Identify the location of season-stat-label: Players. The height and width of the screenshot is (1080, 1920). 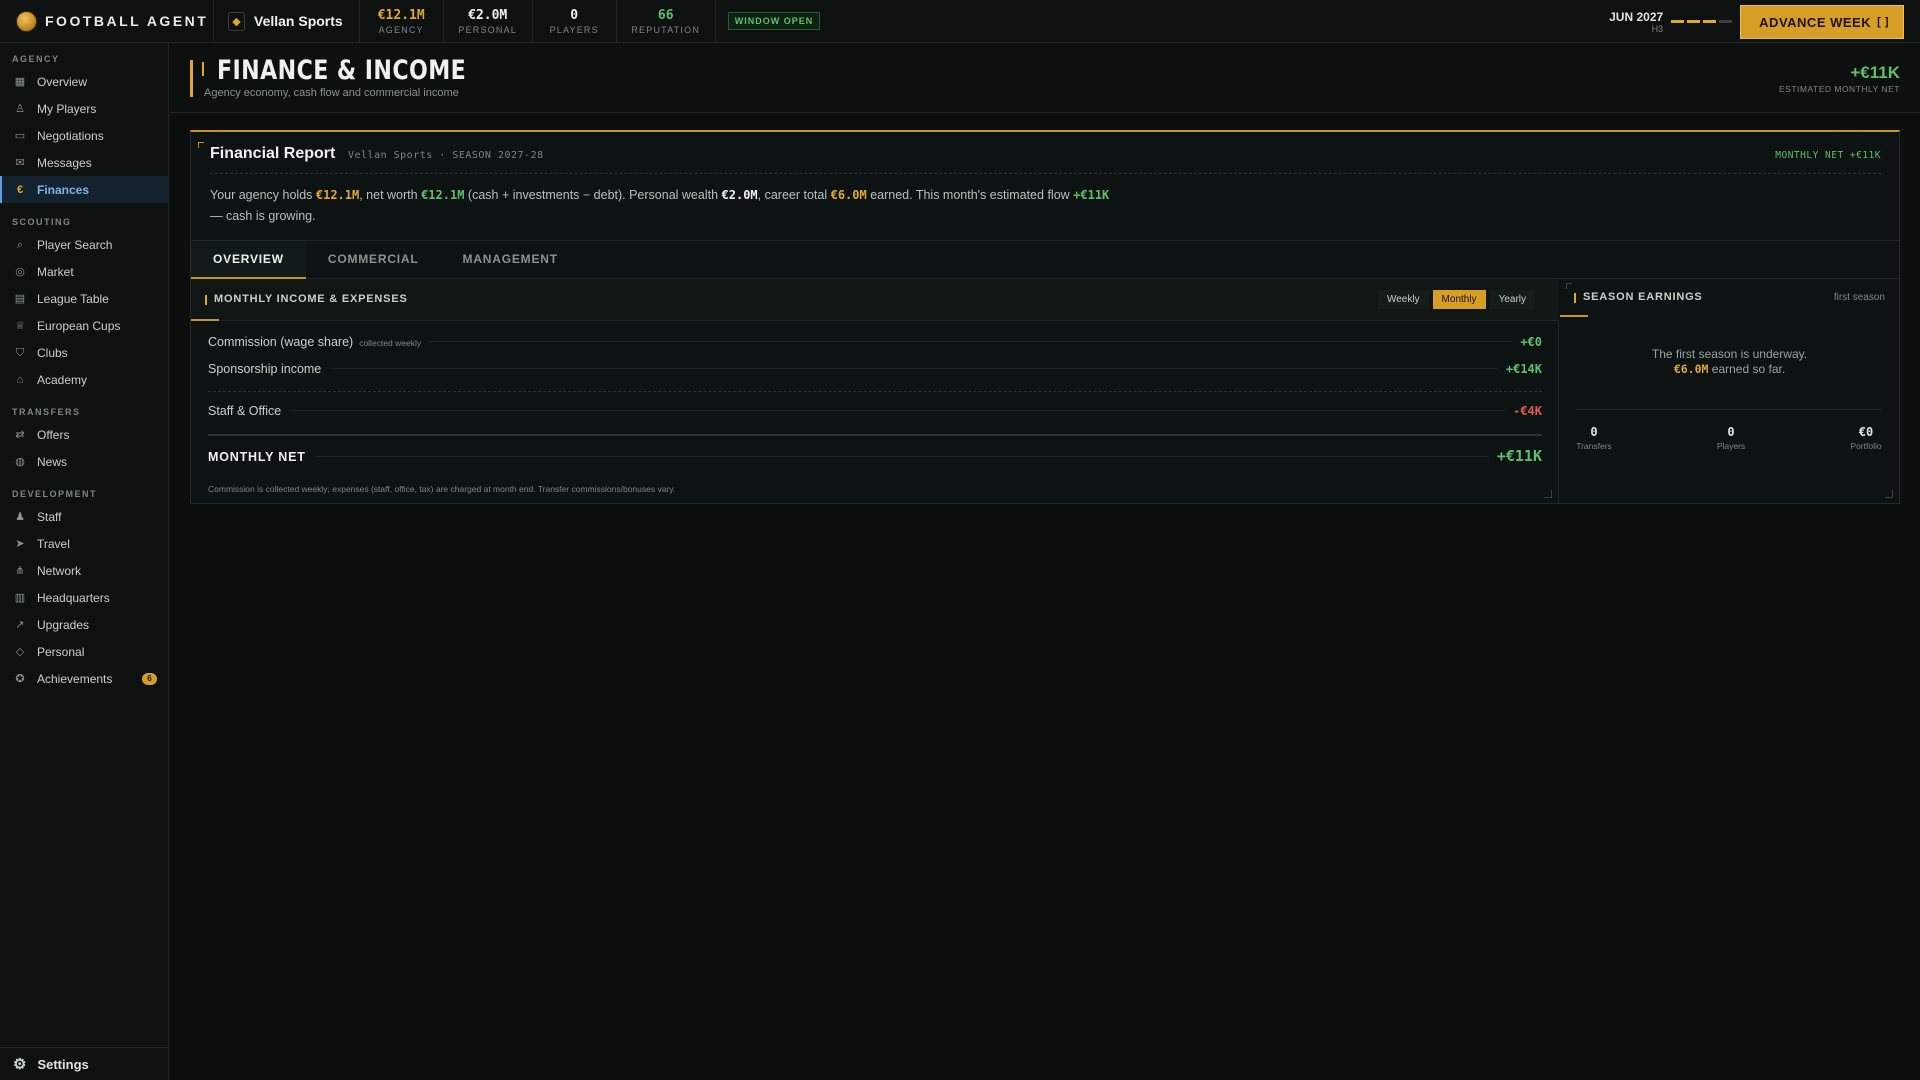
(1731, 446).